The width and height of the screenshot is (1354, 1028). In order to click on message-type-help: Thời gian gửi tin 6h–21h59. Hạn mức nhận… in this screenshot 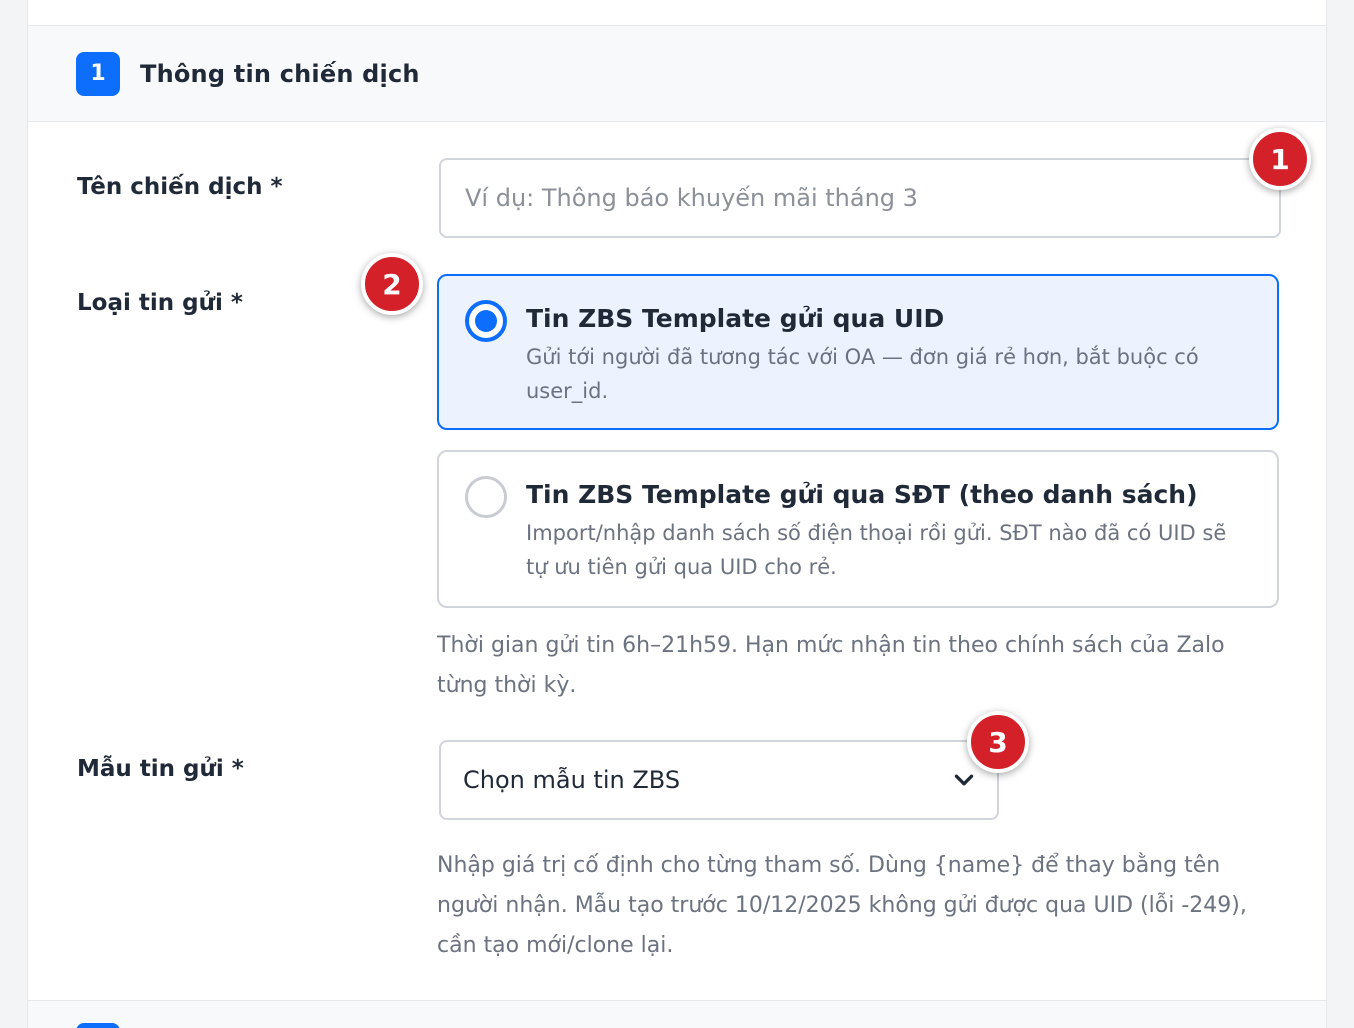, I will do `click(831, 665)`.